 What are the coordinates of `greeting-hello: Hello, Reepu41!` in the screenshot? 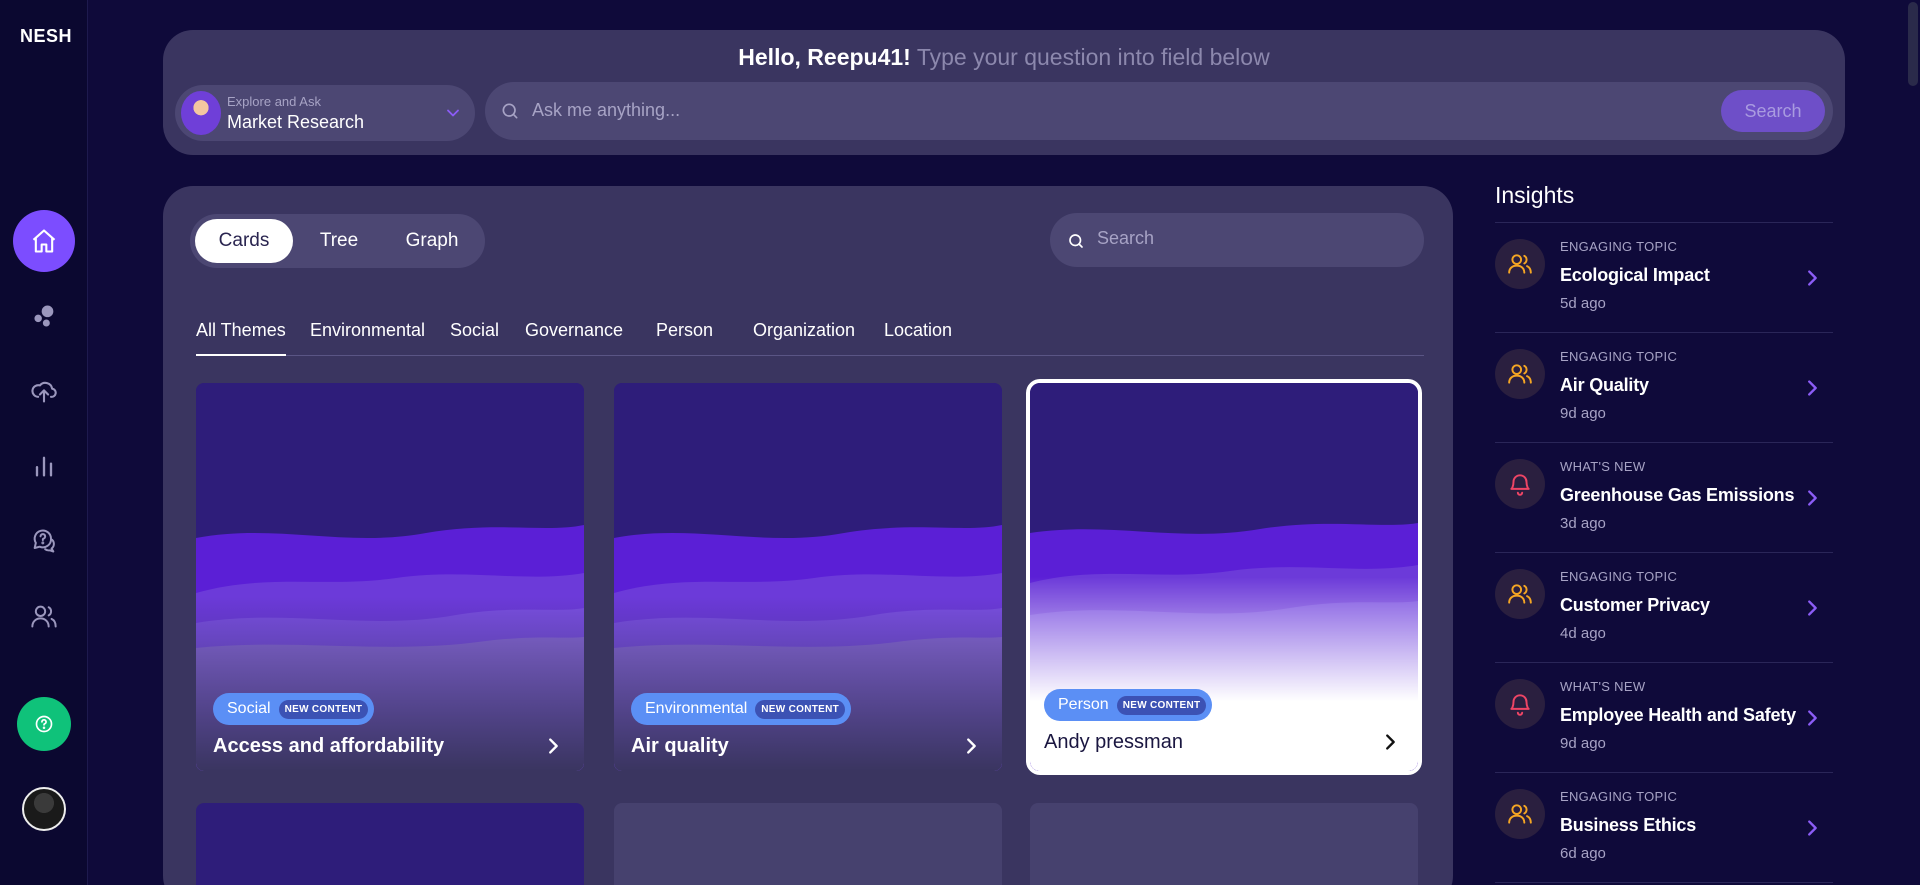 It's located at (824, 57).